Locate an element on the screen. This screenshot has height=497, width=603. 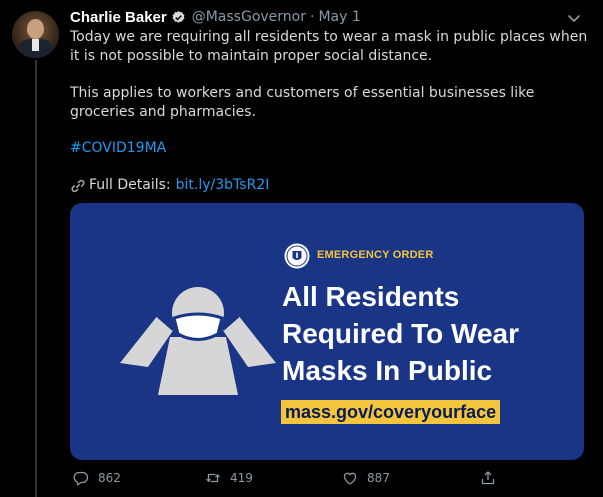
like-count: 887 is located at coordinates (378, 478).